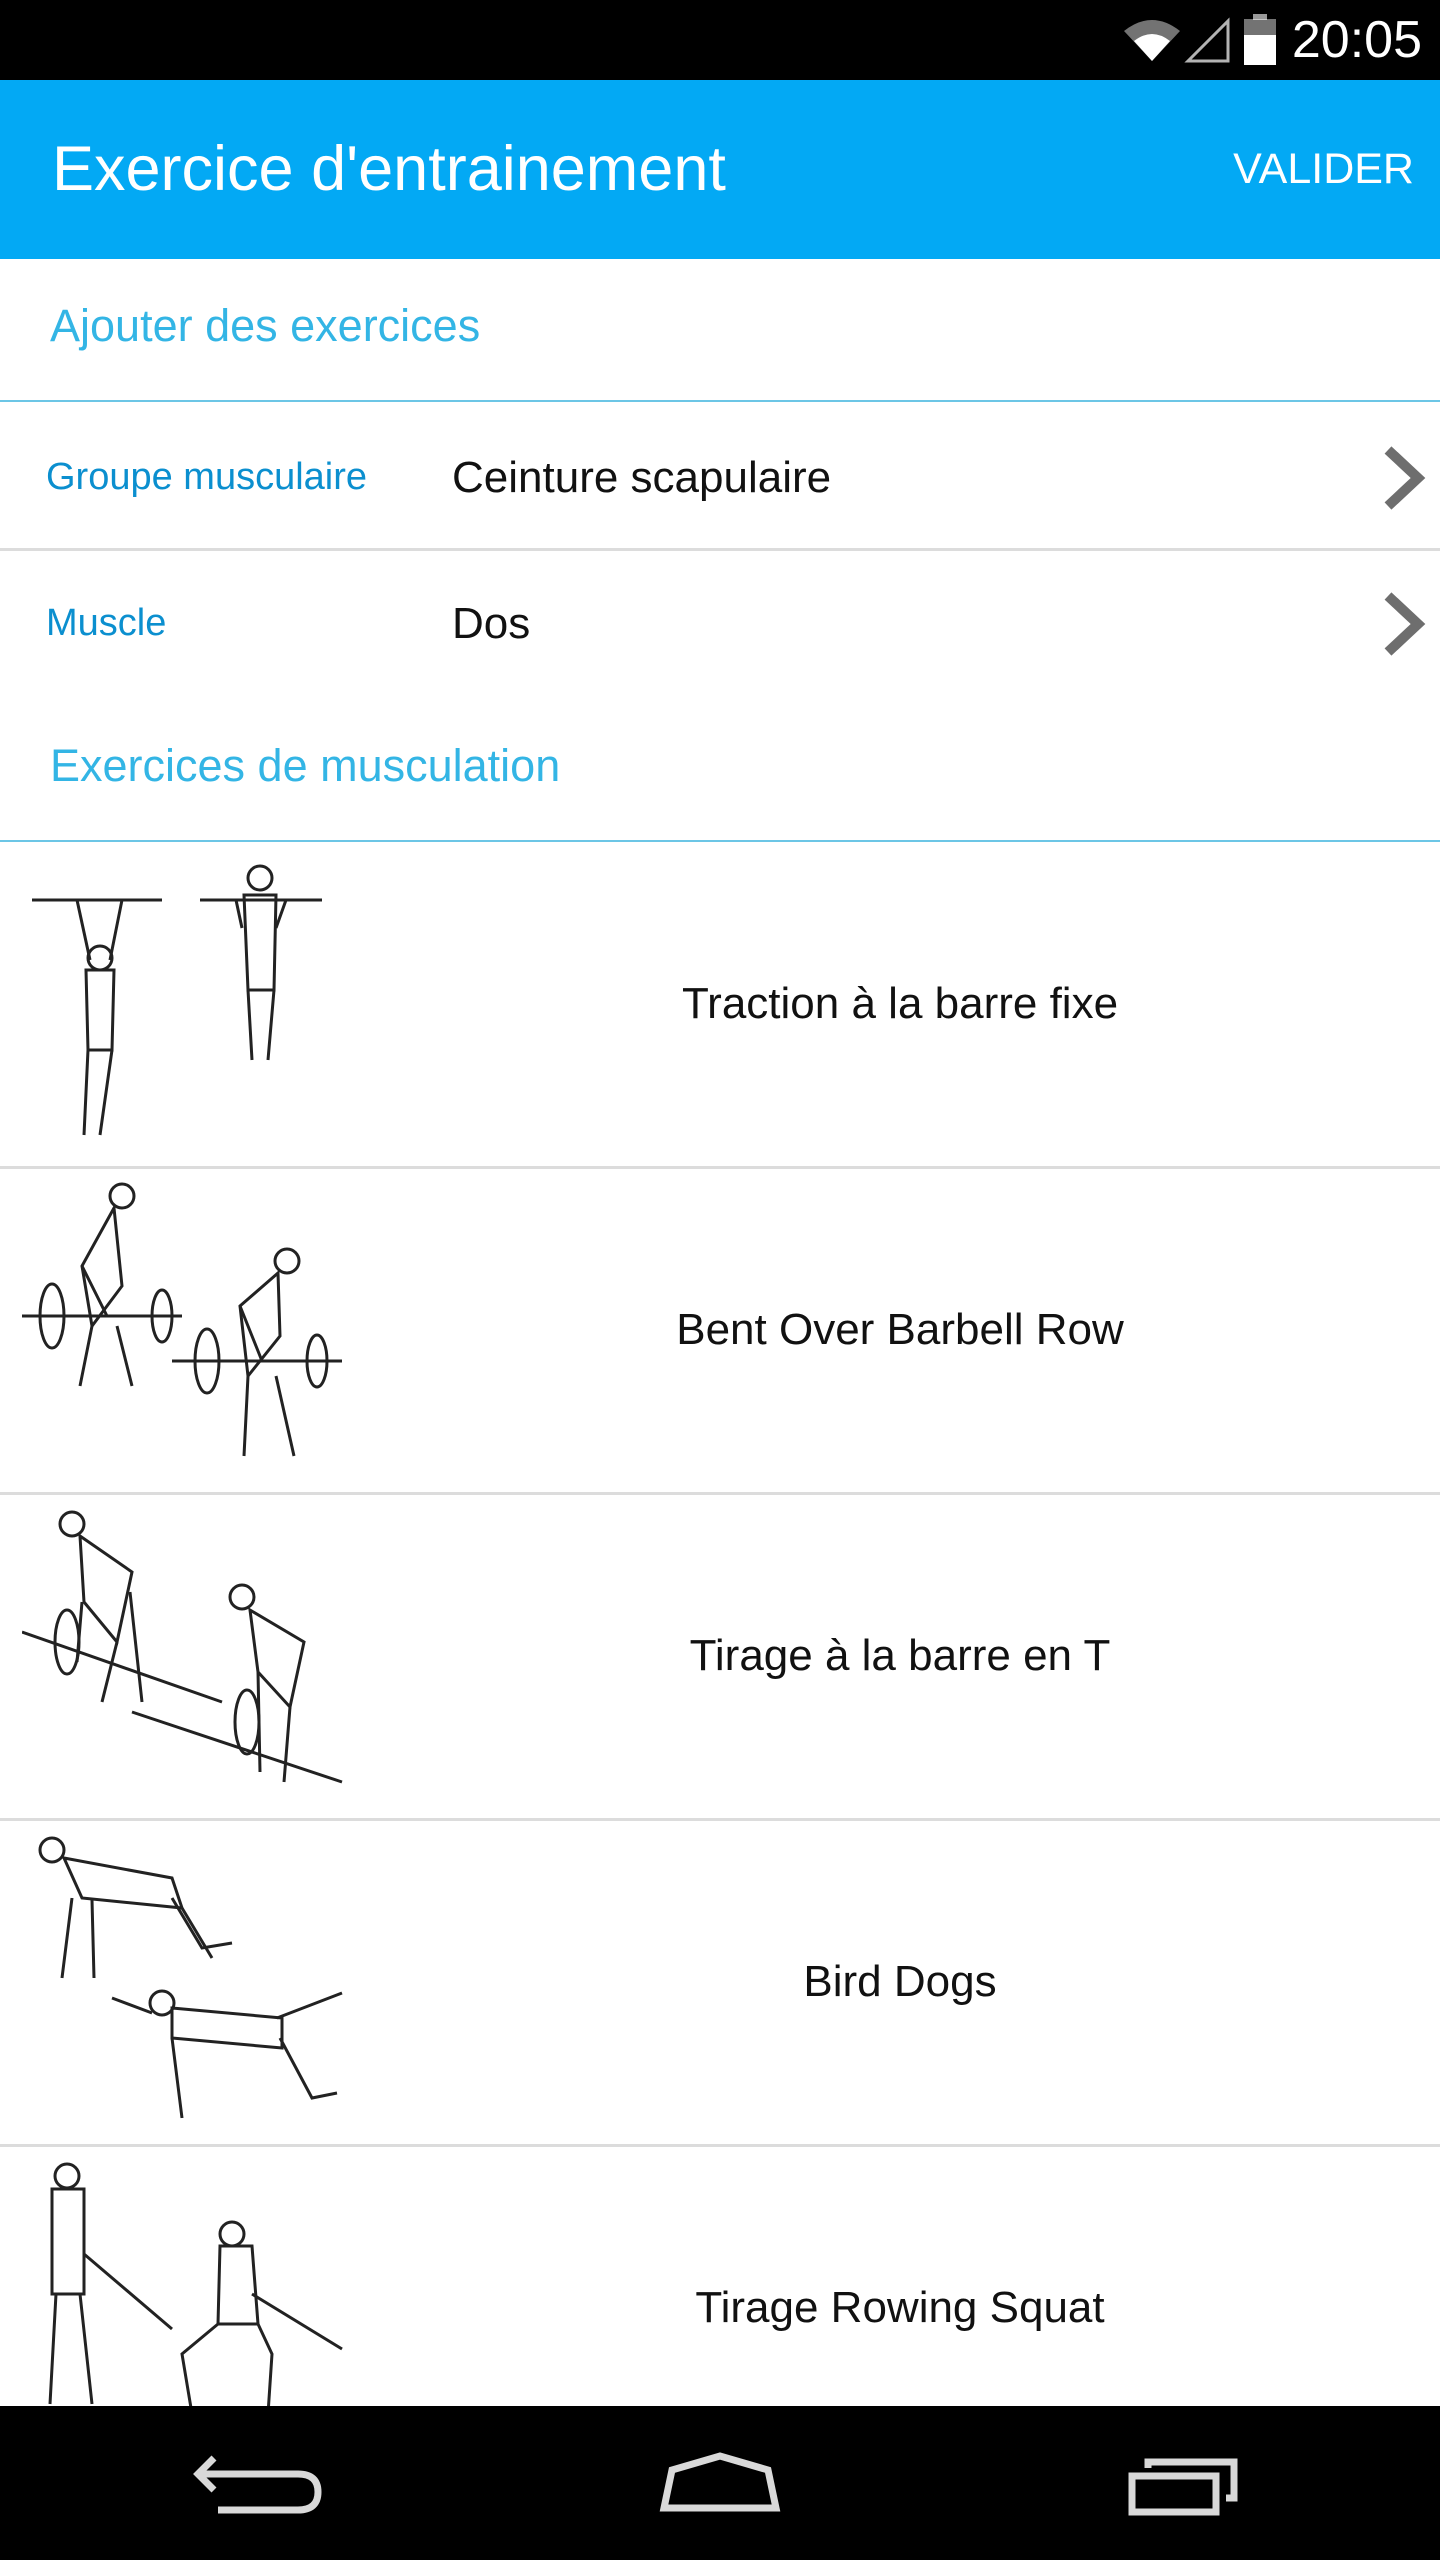 Image resolution: width=1440 pixels, height=2560 pixels. Describe the element at coordinates (177, 1000) in the screenshot. I see `pull-up-illustration` at that location.